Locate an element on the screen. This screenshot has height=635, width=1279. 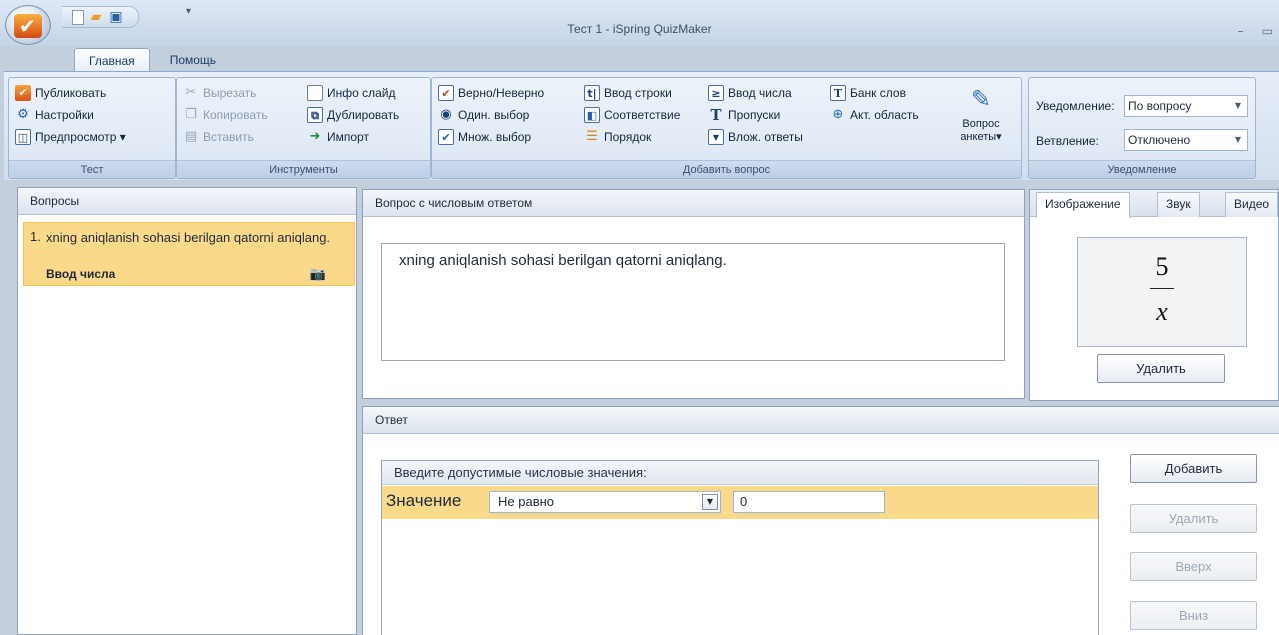
group-label-test: Тест is located at coordinates (92, 169).